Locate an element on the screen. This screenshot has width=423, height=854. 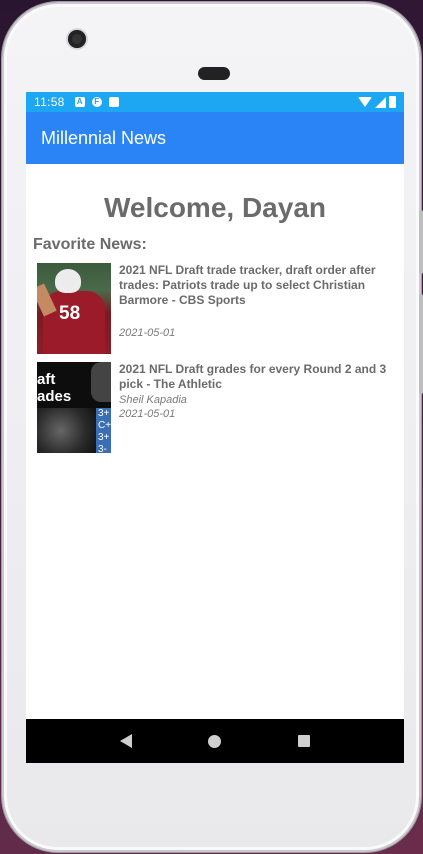
home-icon is located at coordinates (215, 741).